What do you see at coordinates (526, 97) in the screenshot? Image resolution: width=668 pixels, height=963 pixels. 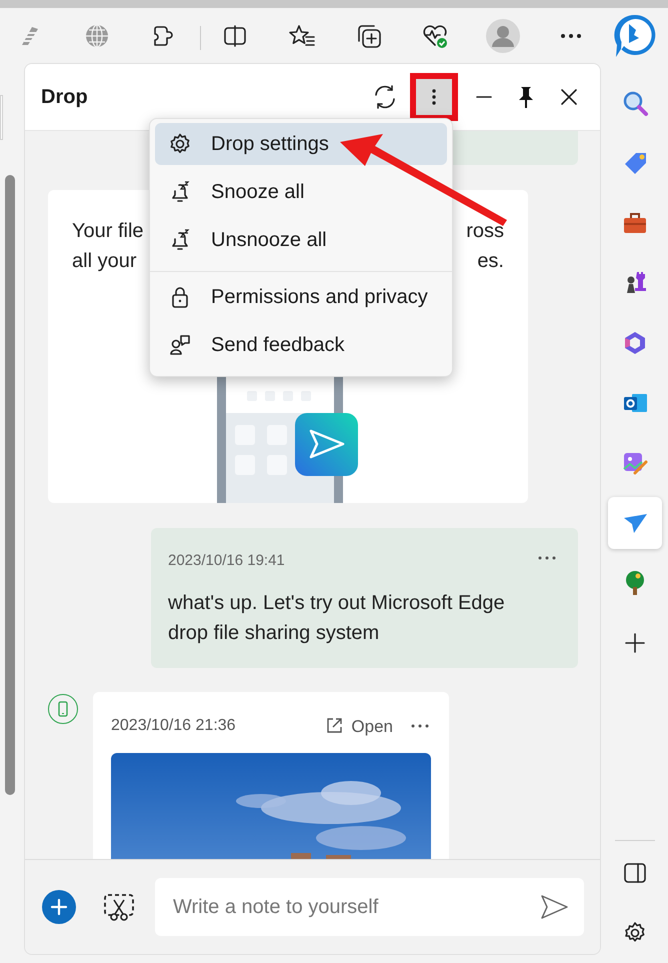 I see `pin-icon` at bounding box center [526, 97].